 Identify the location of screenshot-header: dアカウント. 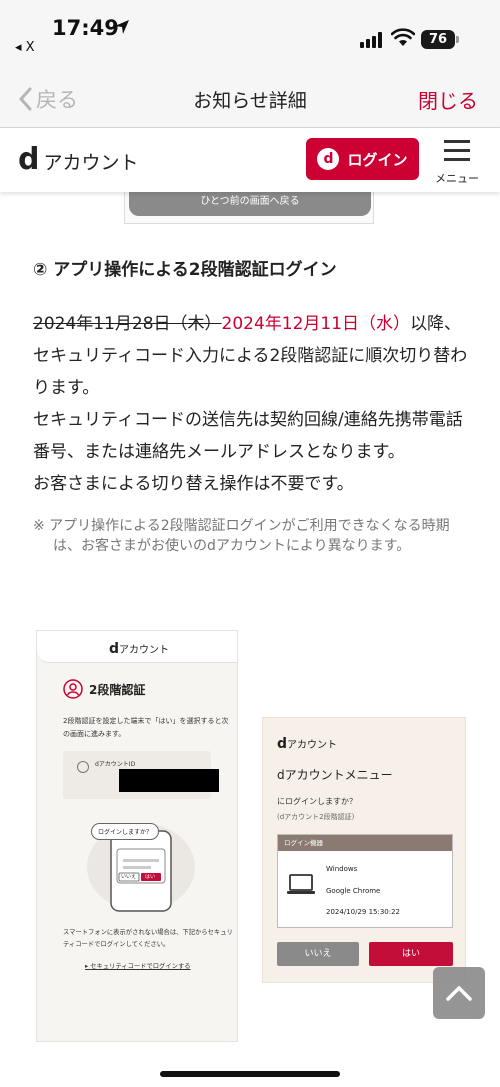
(137, 647).